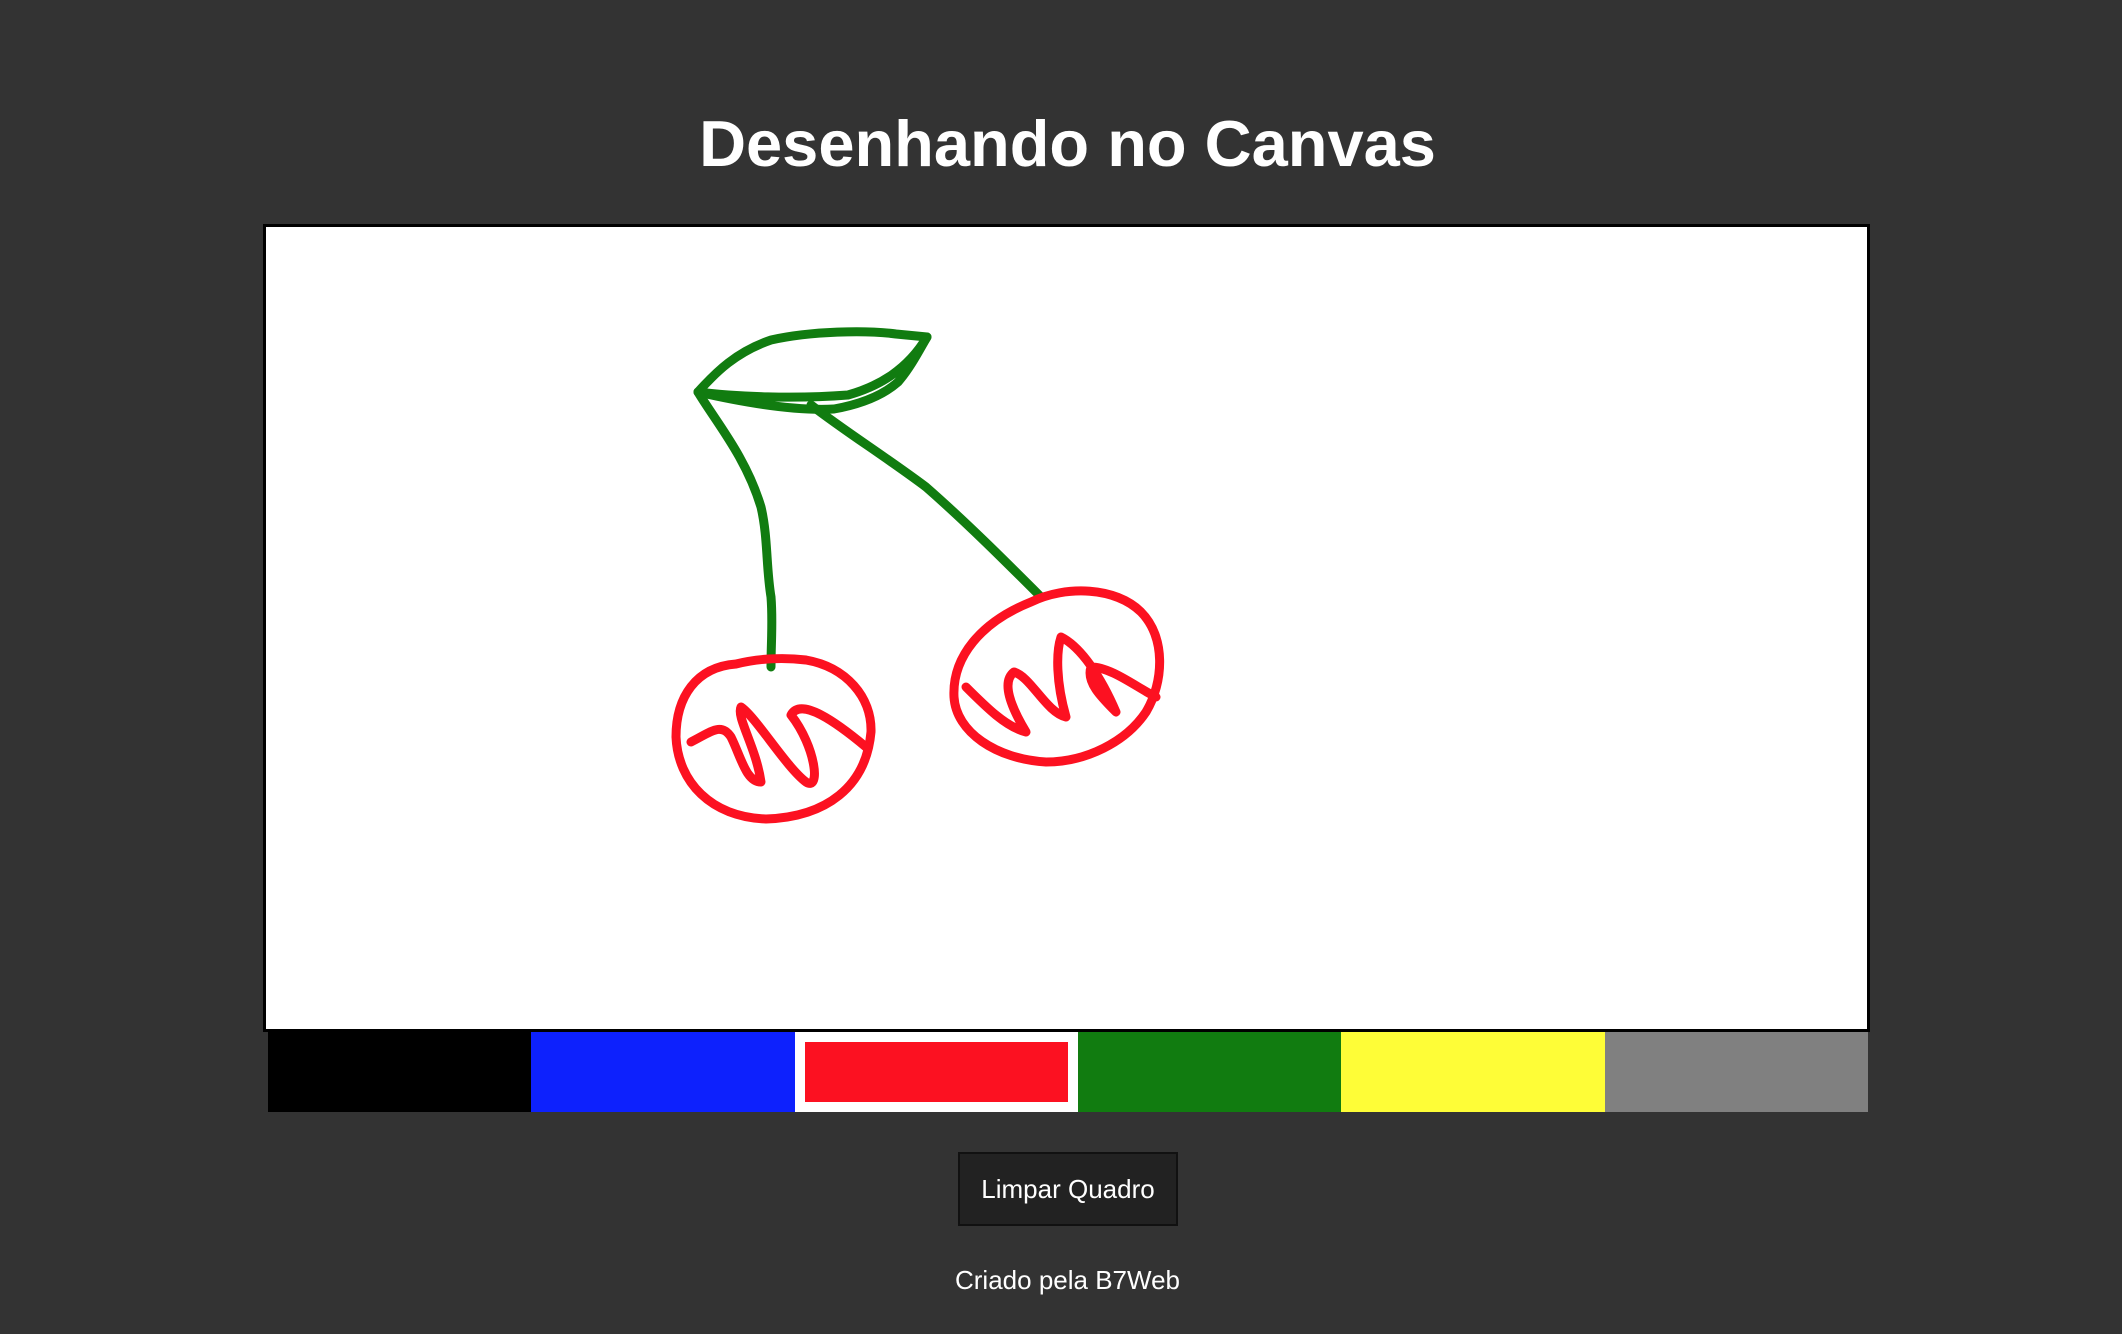  I want to click on color-swatch-gray, so click(1736, 1072).